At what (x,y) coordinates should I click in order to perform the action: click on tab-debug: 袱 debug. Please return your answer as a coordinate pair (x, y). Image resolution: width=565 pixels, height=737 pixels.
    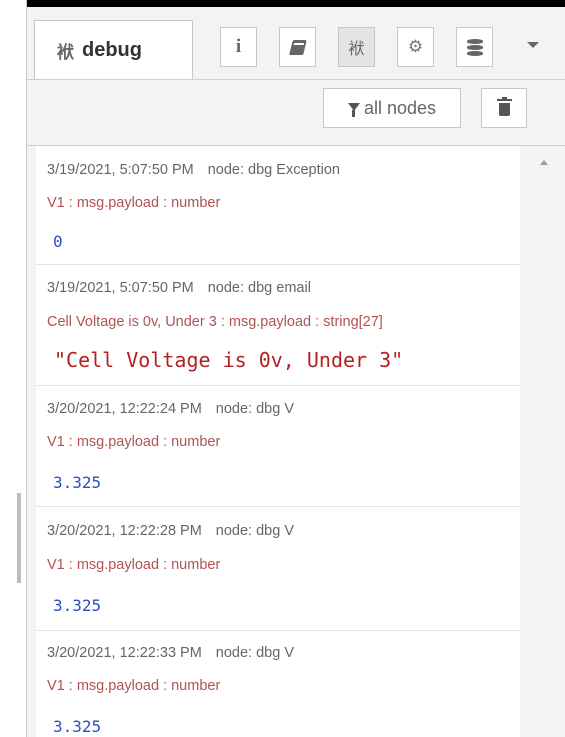
    Looking at the image, I should click on (113, 49).